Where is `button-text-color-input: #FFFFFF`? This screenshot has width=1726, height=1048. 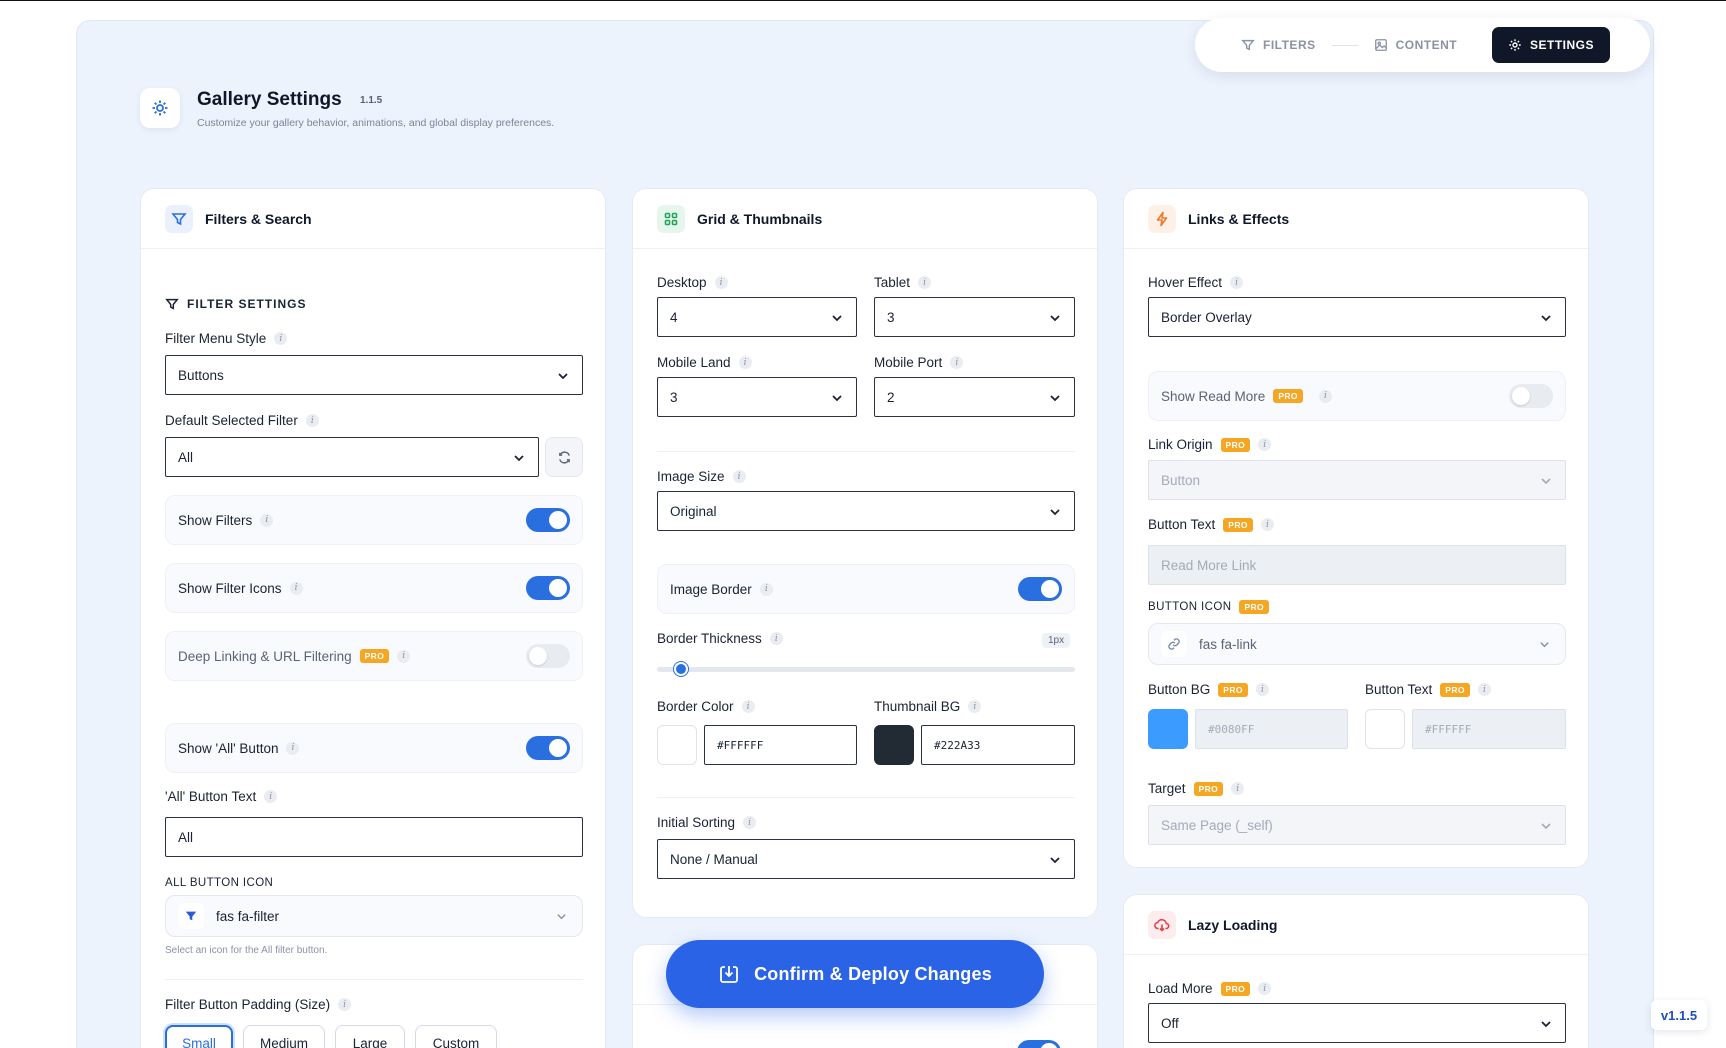 button-text-color-input: #FFFFFF is located at coordinates (1489, 729).